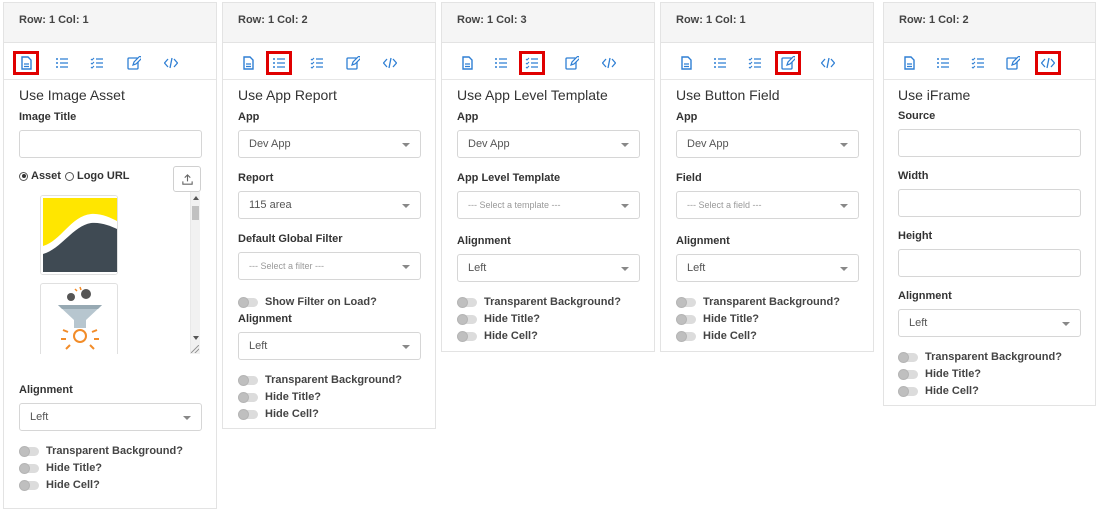 This screenshot has width=1101, height=513. Describe the element at coordinates (989, 23) in the screenshot. I see `panel-header: Row: 1 Col: 2` at that location.